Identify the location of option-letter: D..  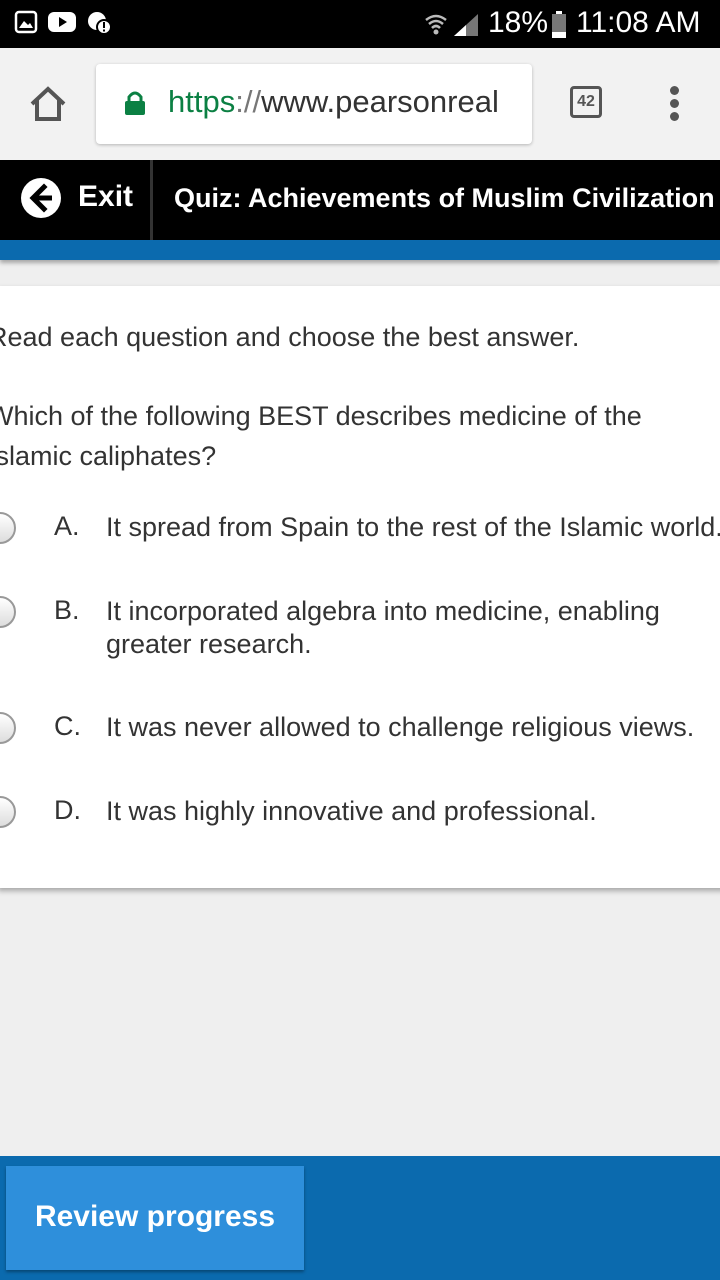
(67, 810).